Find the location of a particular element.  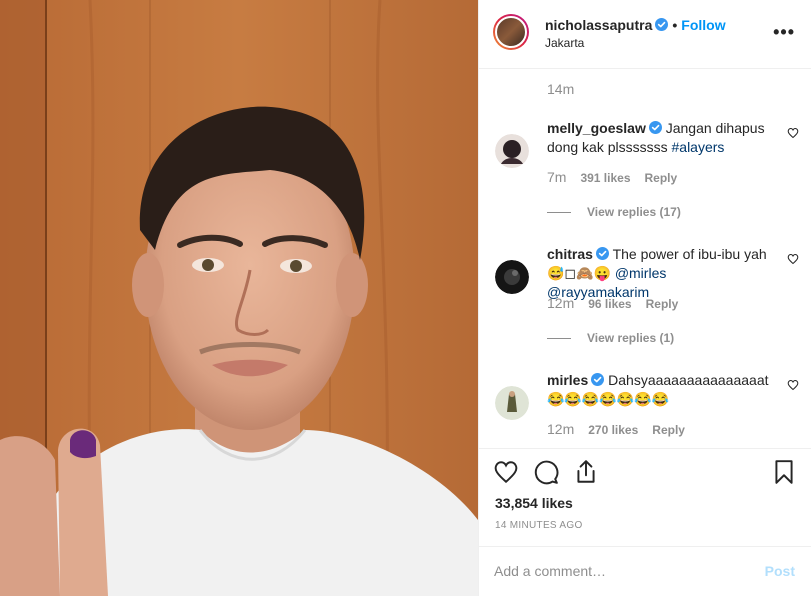

comment-likes: 96 likes is located at coordinates (609, 304).